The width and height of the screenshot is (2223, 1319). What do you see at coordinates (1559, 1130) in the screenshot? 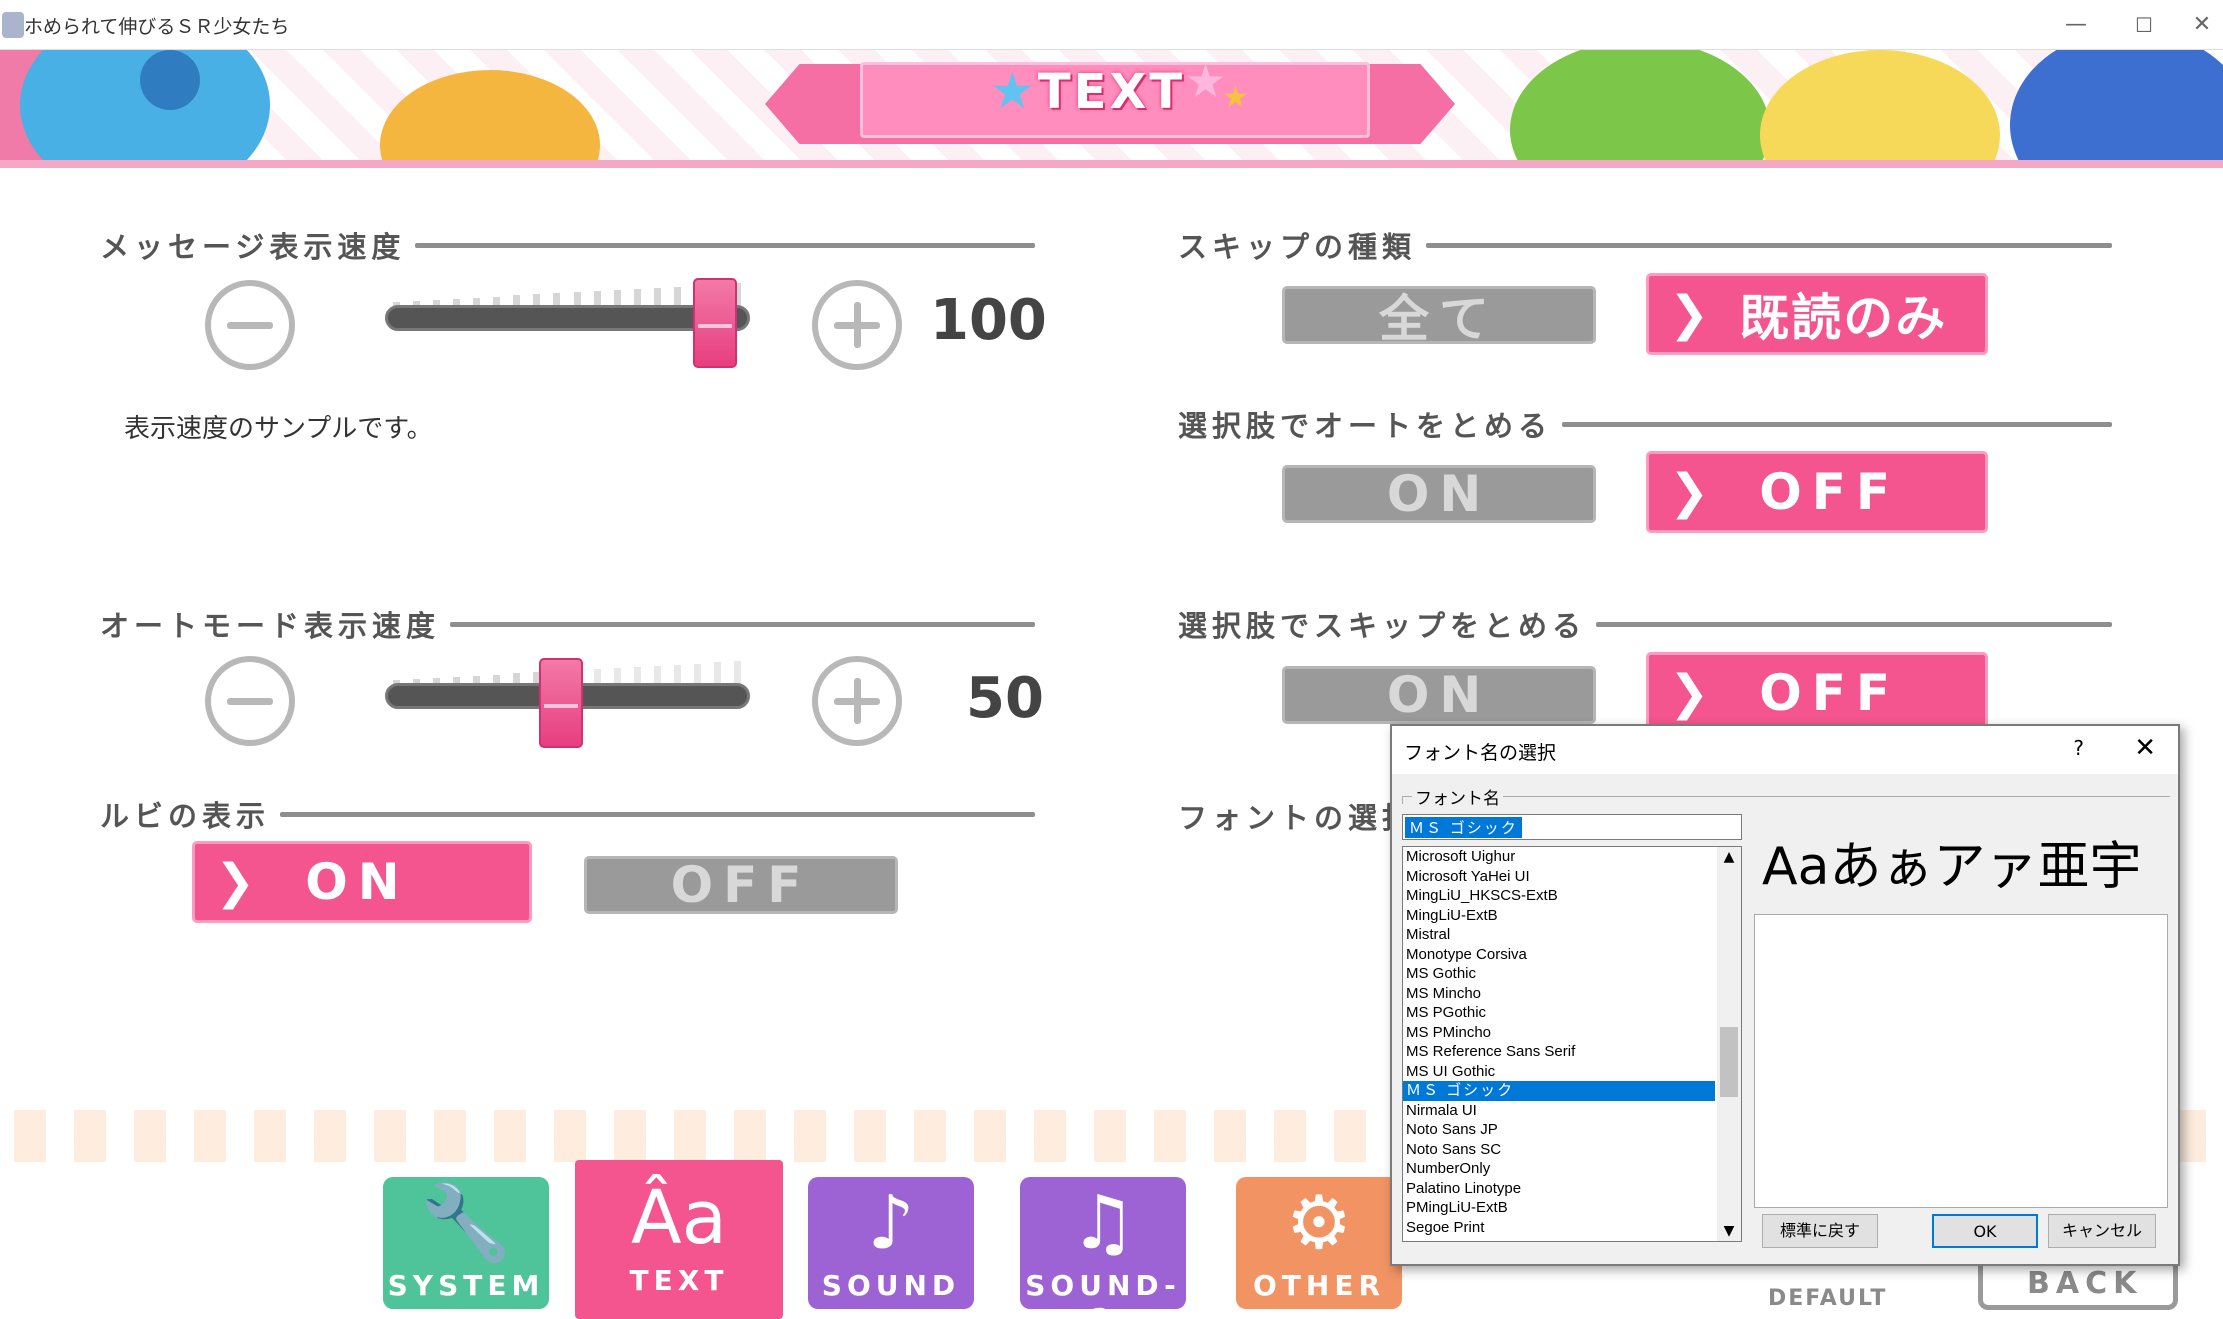
I see `font-list-item: Noto Sans JP` at bounding box center [1559, 1130].